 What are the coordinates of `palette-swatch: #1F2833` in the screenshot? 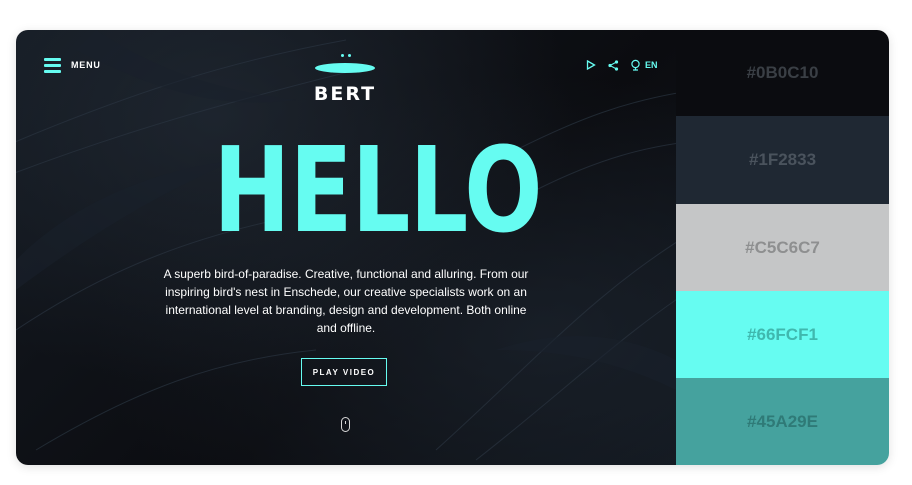 It's located at (782, 160).